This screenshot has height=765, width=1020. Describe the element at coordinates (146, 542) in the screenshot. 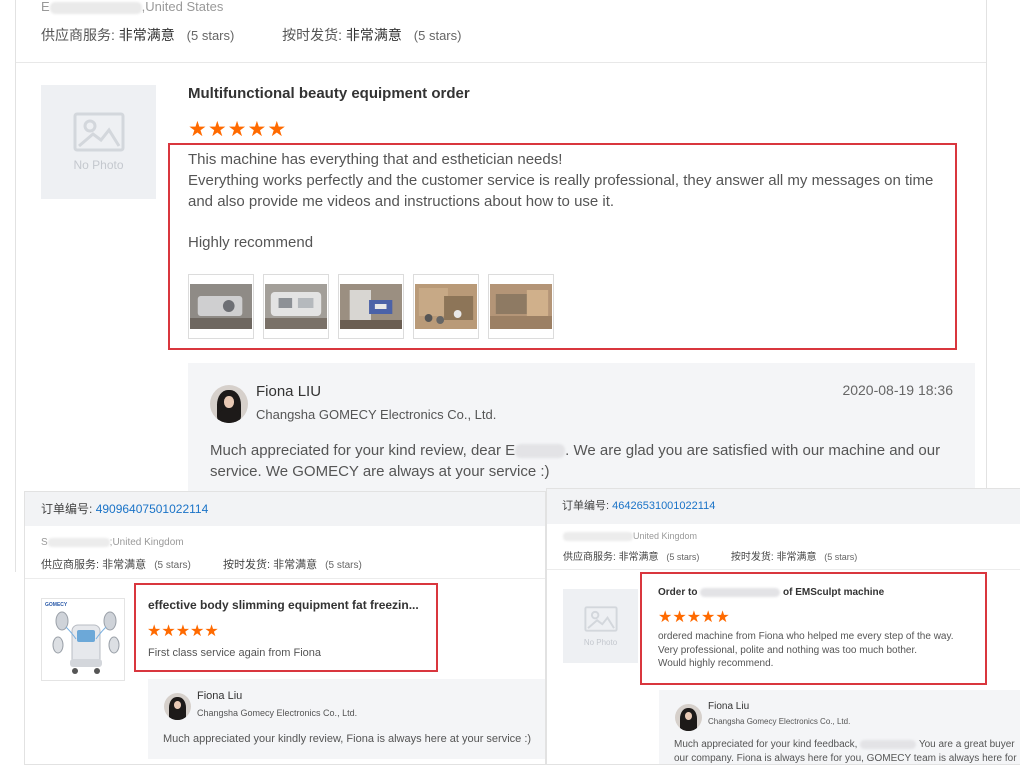

I see `location-country: ;United Kingdom` at that location.